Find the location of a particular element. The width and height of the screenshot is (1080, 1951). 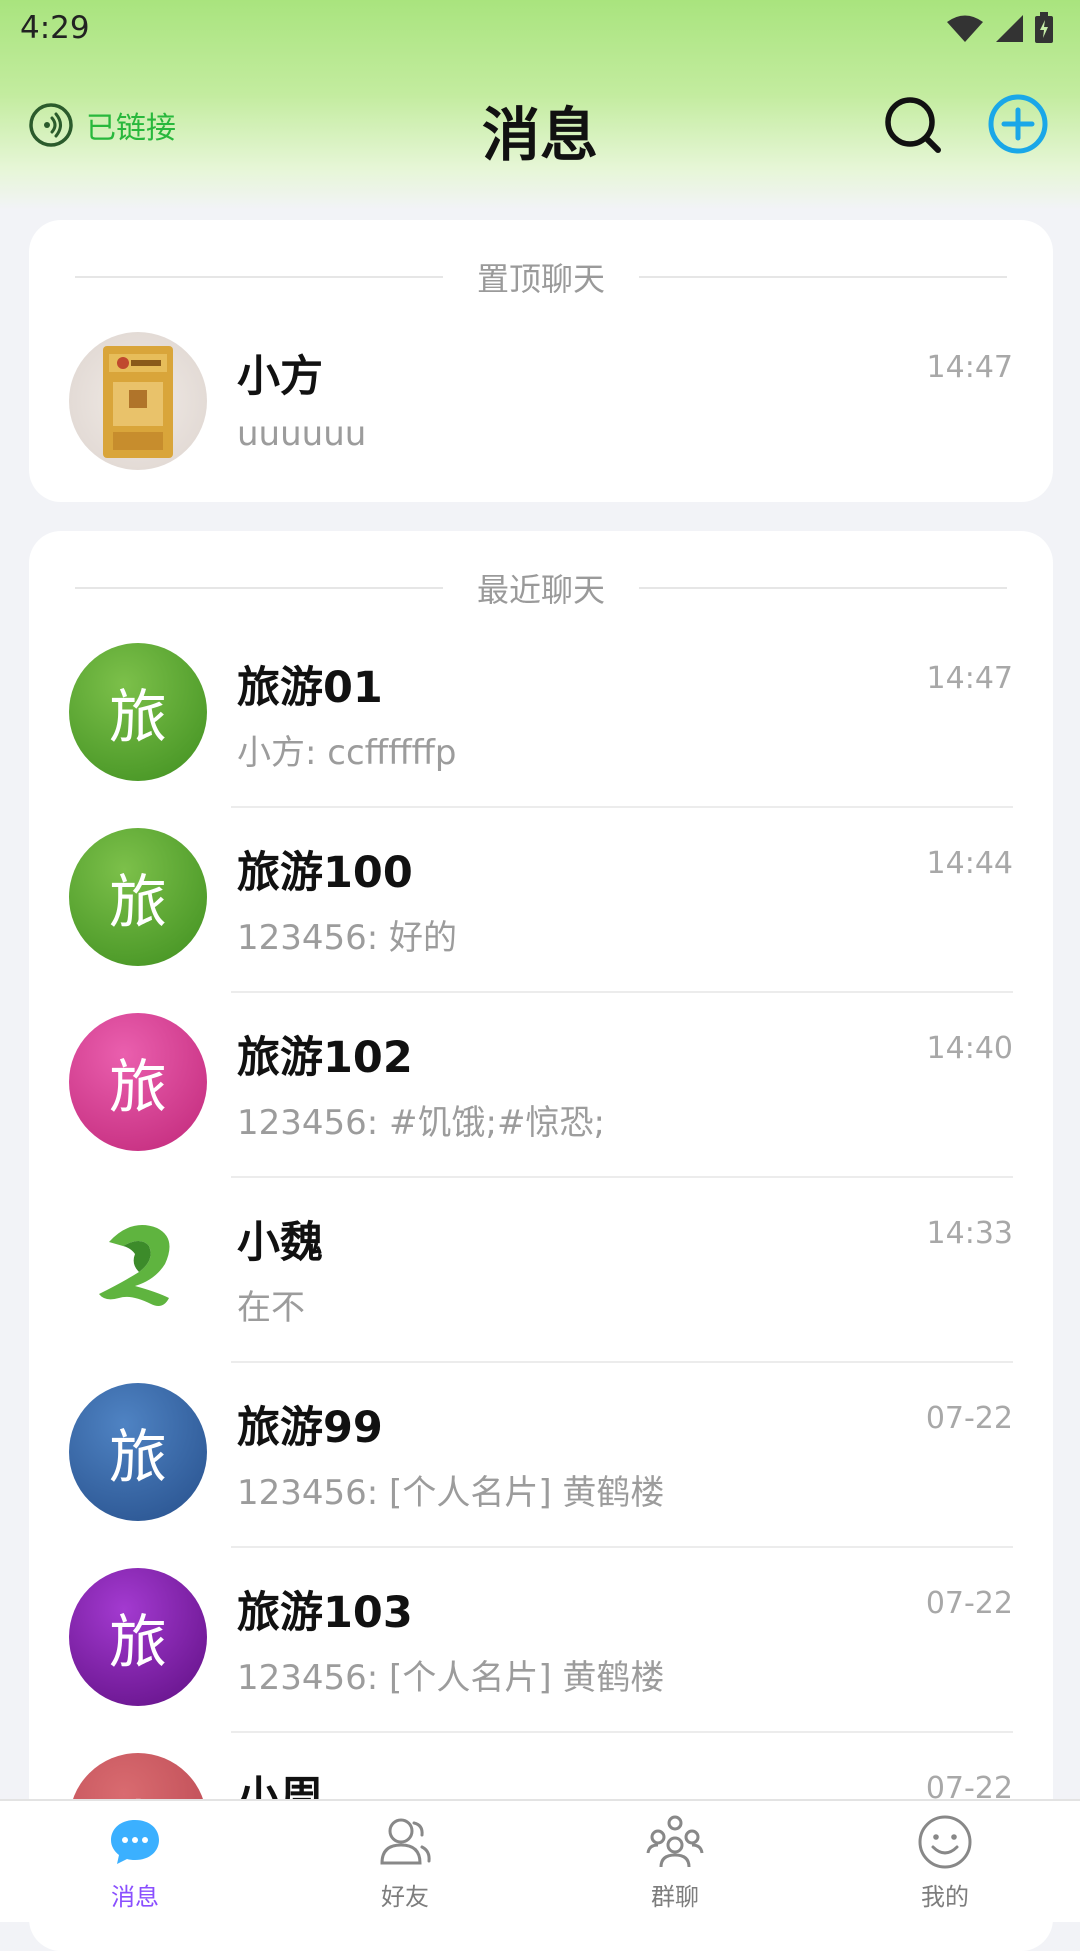

chat-preview: 123456: #饥饿;#惊恐; is located at coordinates (421, 1123).